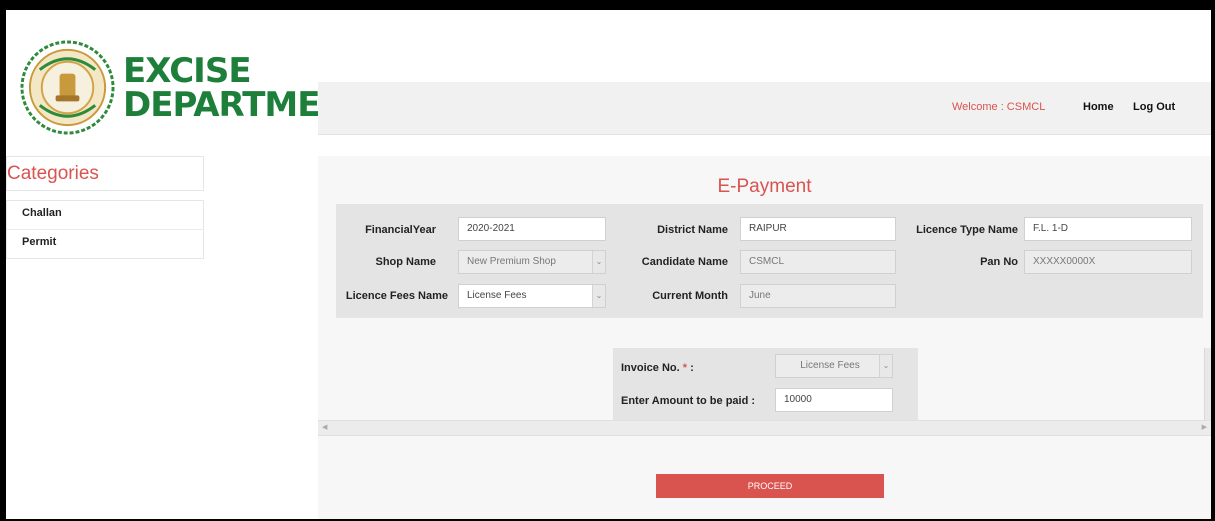 This screenshot has width=1215, height=521. What do you see at coordinates (1098, 107) in the screenshot?
I see `home-link: Home` at bounding box center [1098, 107].